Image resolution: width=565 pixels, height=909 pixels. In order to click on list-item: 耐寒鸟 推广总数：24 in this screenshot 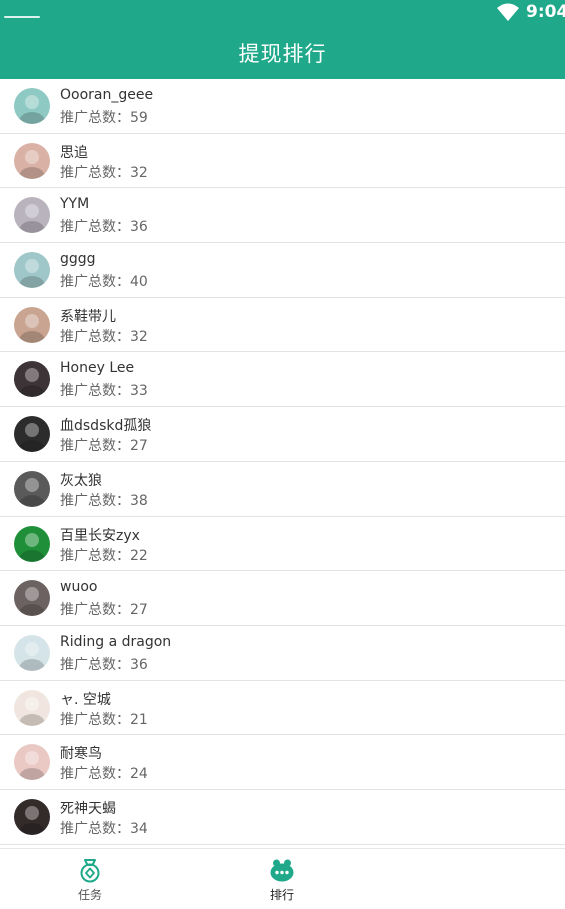, I will do `click(282, 762)`.